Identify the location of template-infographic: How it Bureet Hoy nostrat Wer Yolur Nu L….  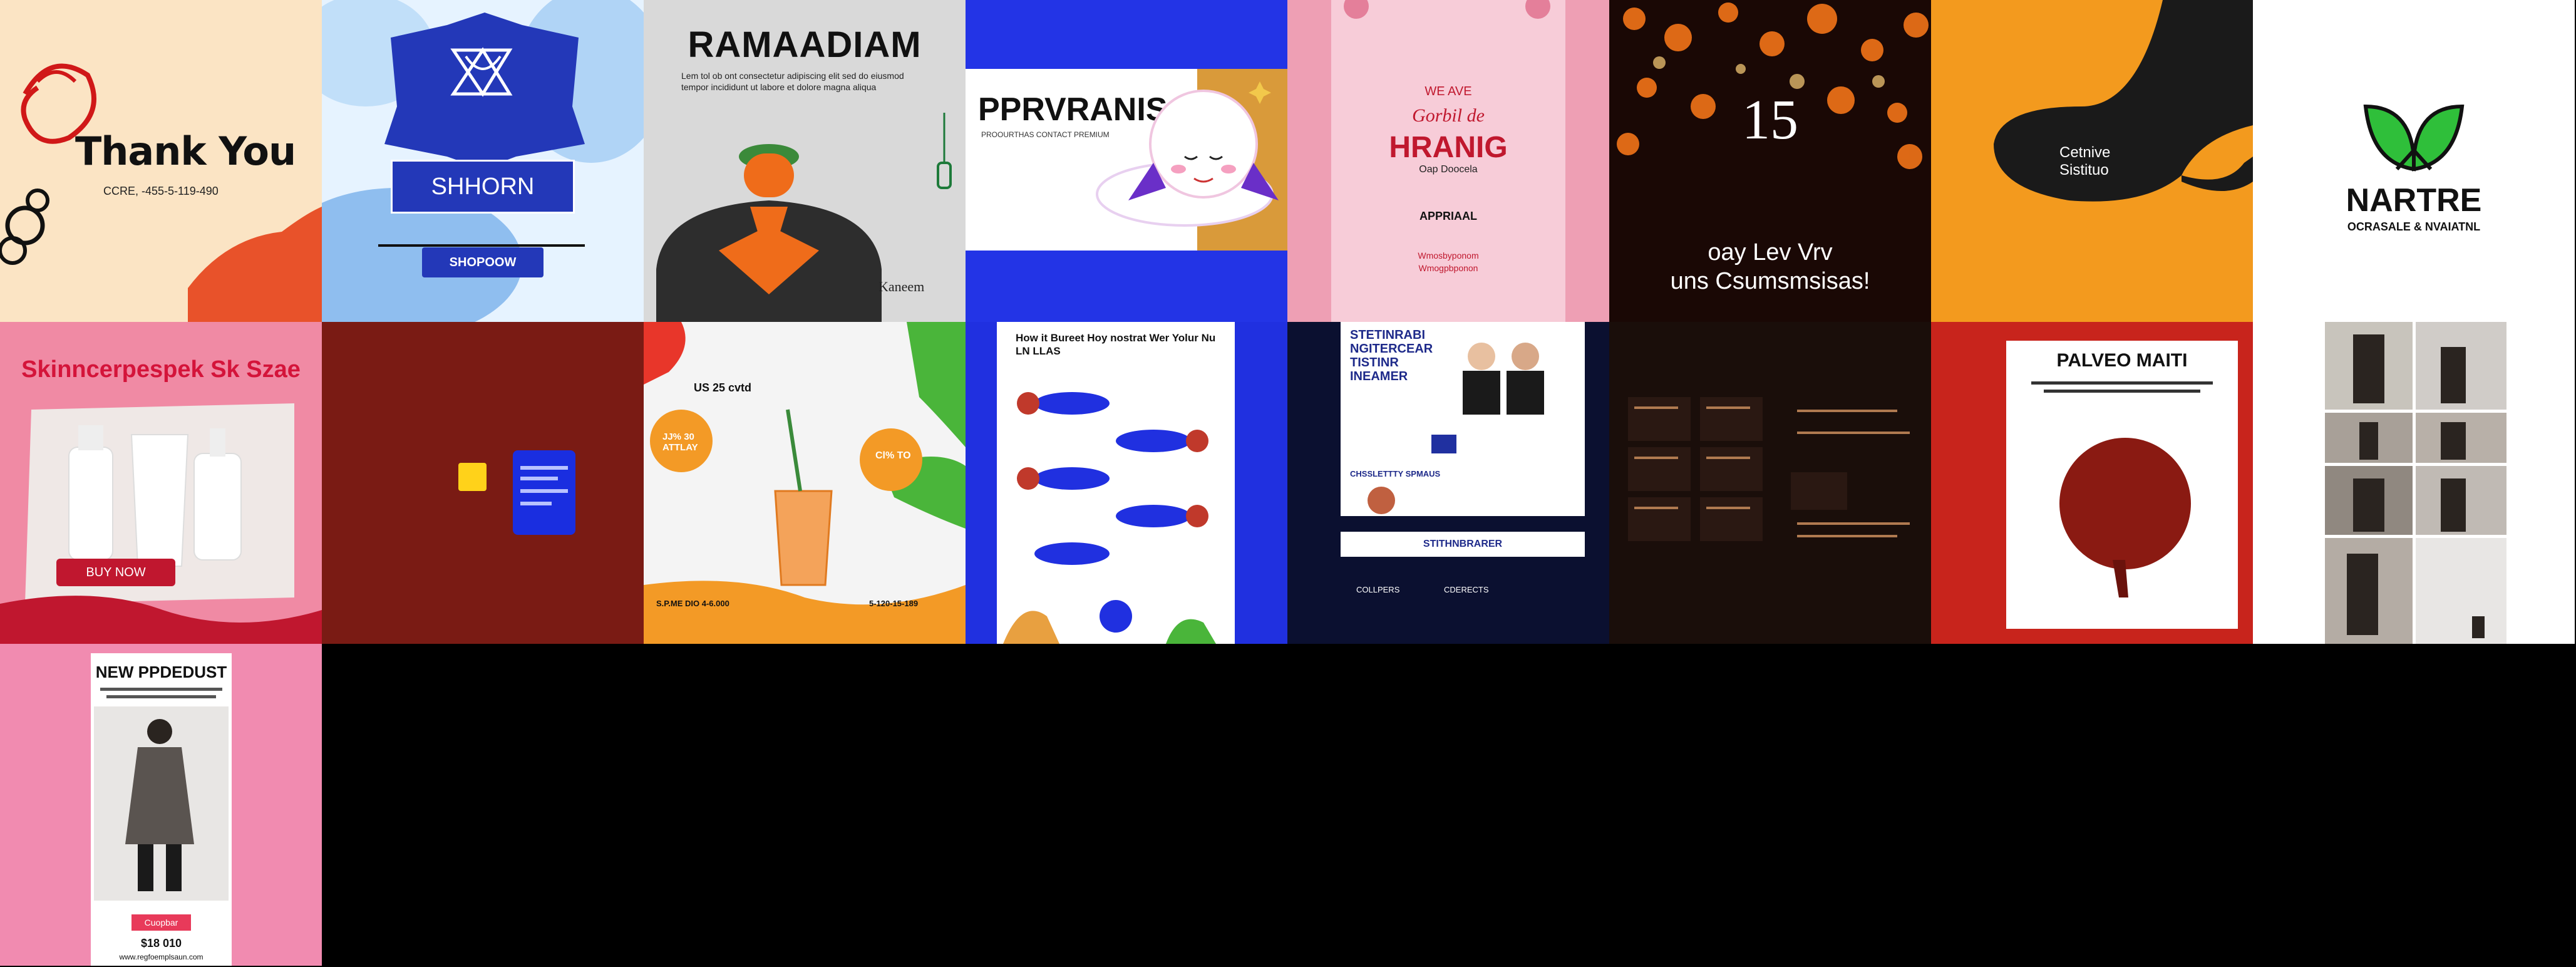
(1126, 483).